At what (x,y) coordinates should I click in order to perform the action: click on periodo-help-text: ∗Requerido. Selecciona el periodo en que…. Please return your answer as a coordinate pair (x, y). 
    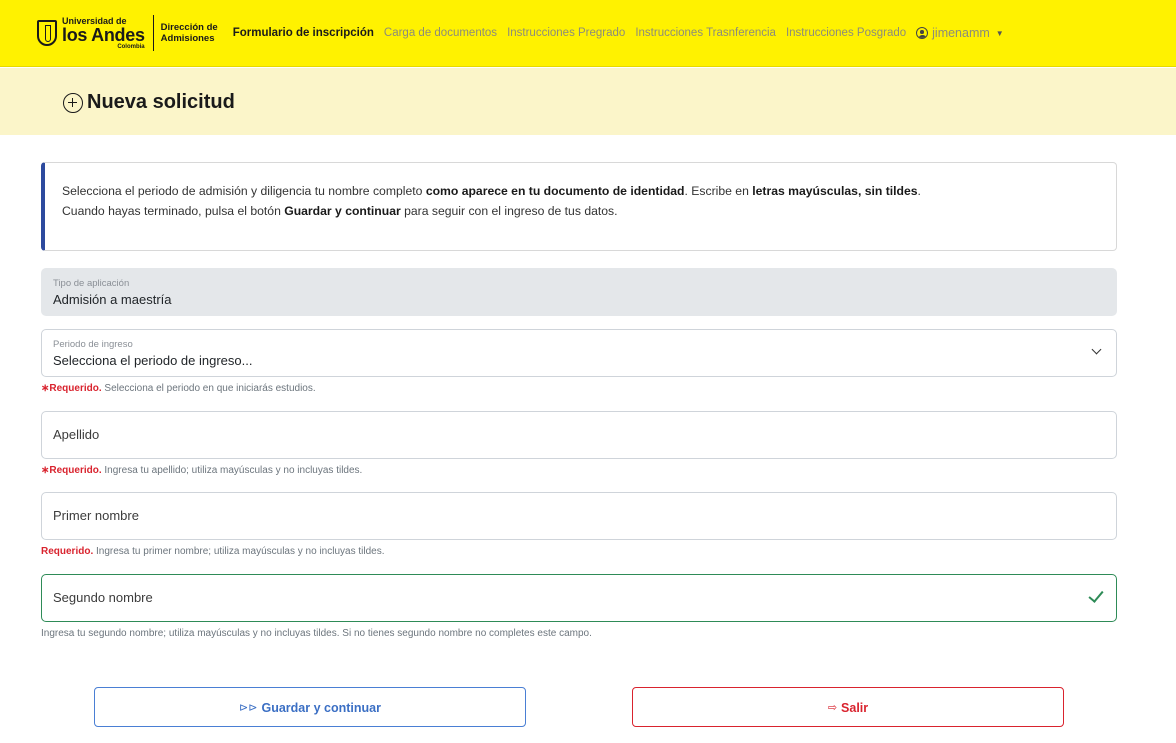
    Looking at the image, I should click on (178, 388).